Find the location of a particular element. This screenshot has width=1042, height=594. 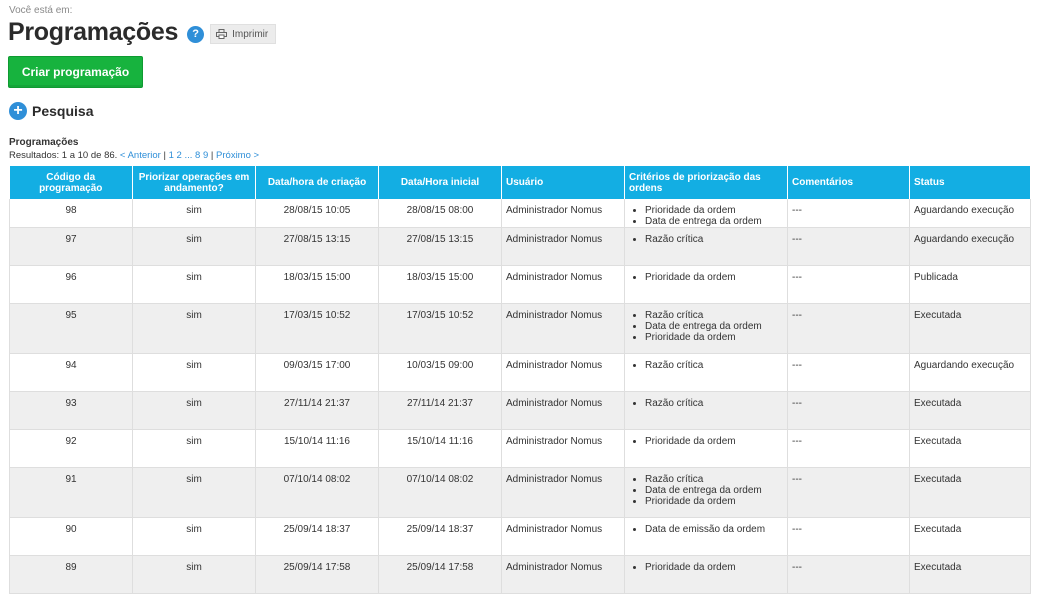

search-toggle: + Pesquisa is located at coordinates (51, 111).